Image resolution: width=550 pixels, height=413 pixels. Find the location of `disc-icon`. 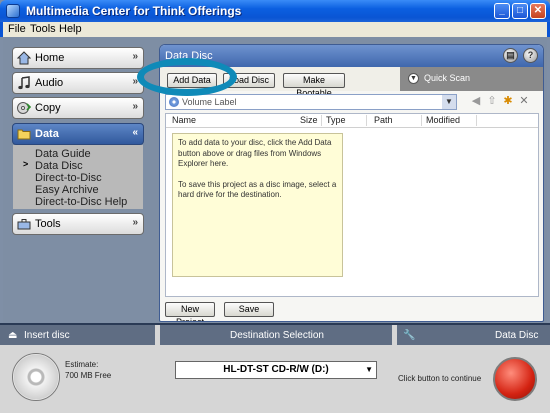

disc-icon is located at coordinates (174, 102).